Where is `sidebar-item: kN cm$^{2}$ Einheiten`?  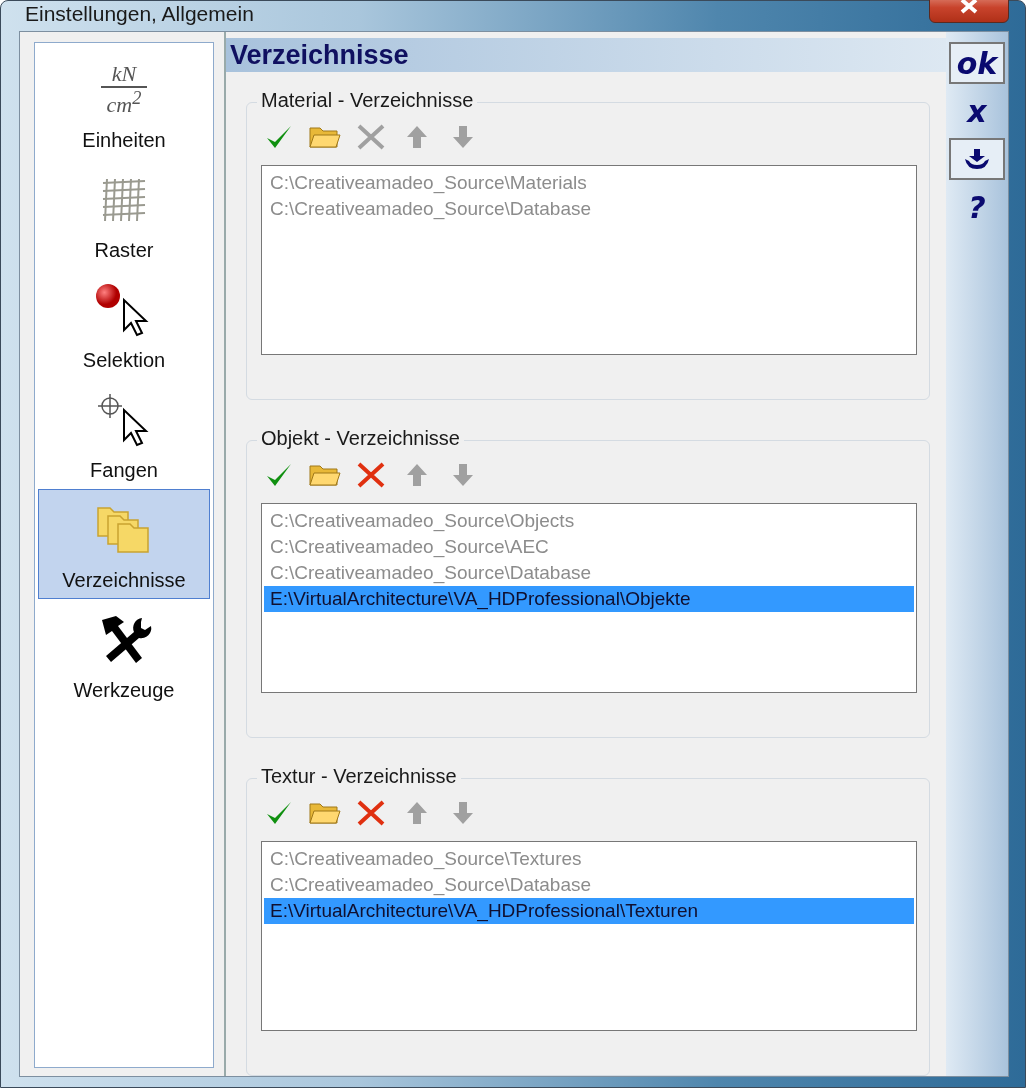
sidebar-item: kN cm$^{2}$ Einheiten is located at coordinates (124, 104).